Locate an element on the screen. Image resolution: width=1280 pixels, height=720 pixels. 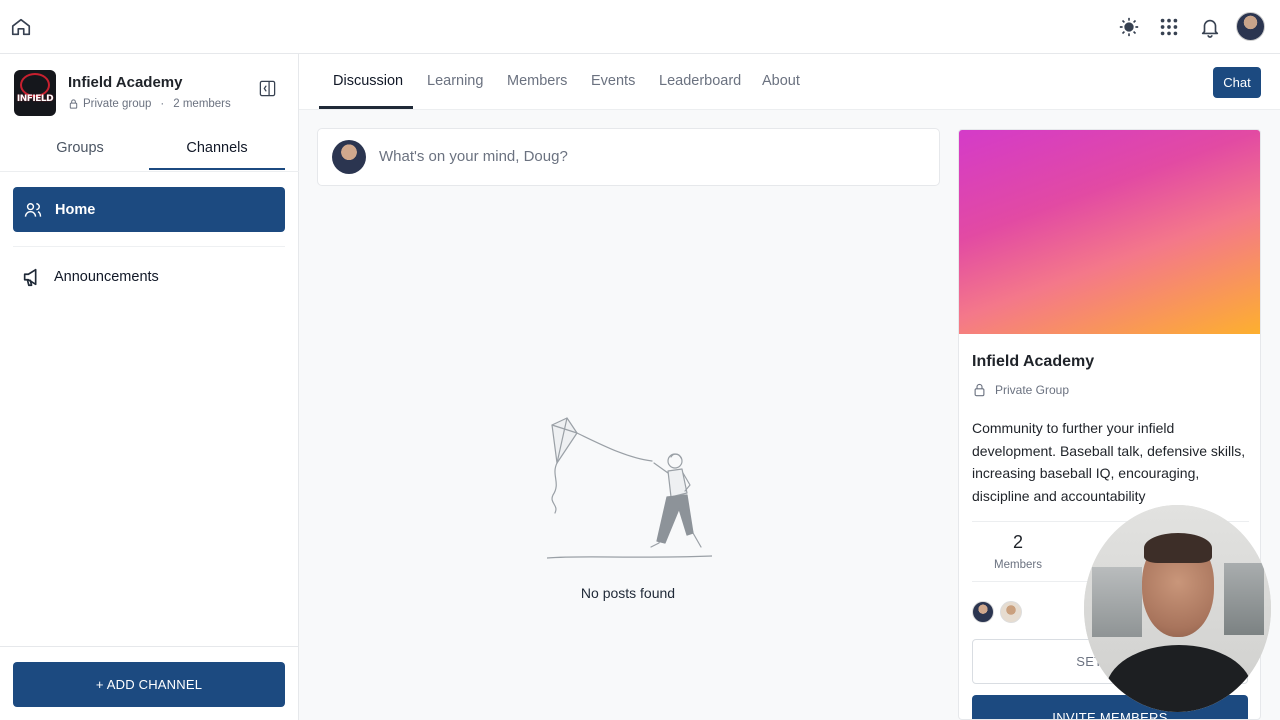
users-icon is located at coordinates (33, 209).